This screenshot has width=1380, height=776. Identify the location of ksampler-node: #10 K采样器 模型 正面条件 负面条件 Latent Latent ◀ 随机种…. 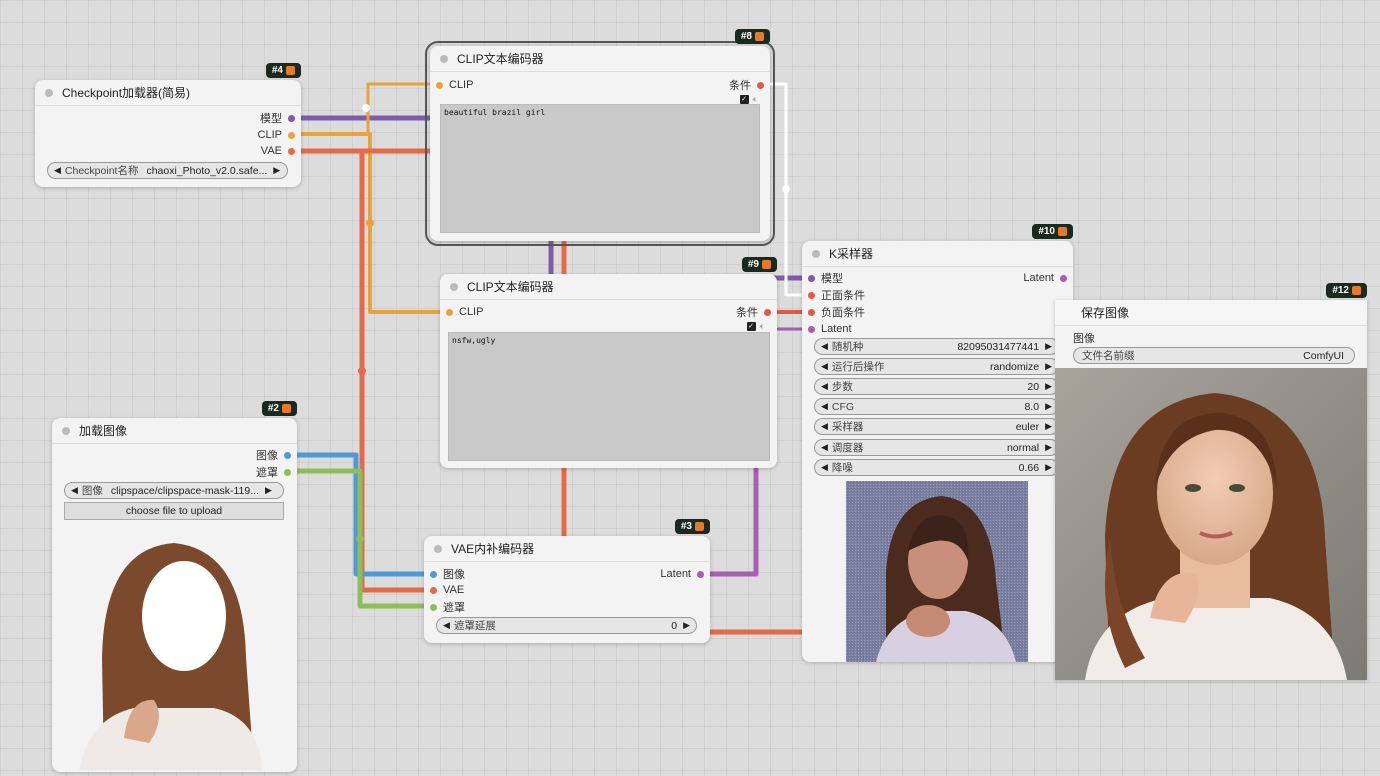
(937, 443).